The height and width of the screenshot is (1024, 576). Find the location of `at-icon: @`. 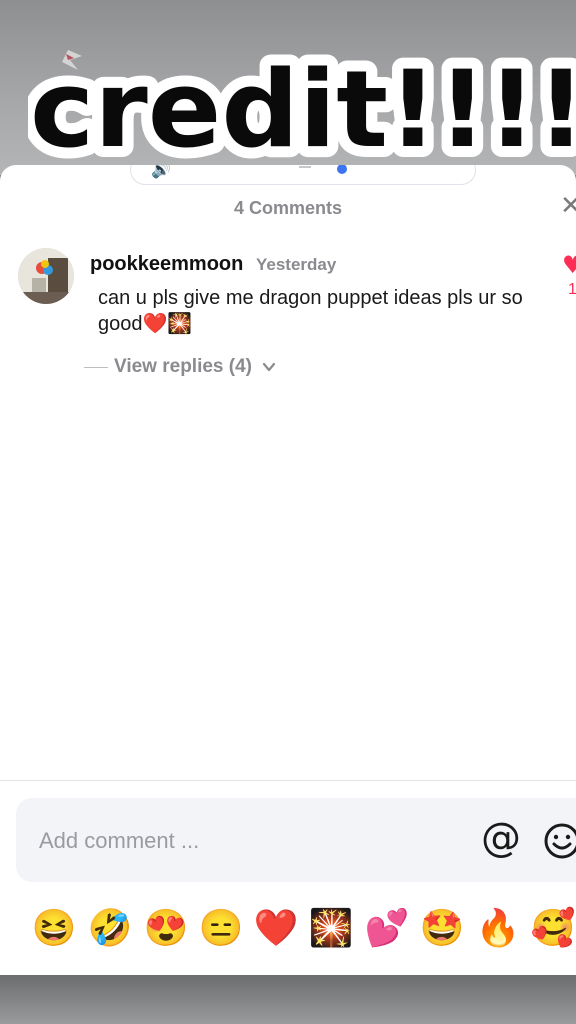

at-icon: @ is located at coordinates (501, 838).